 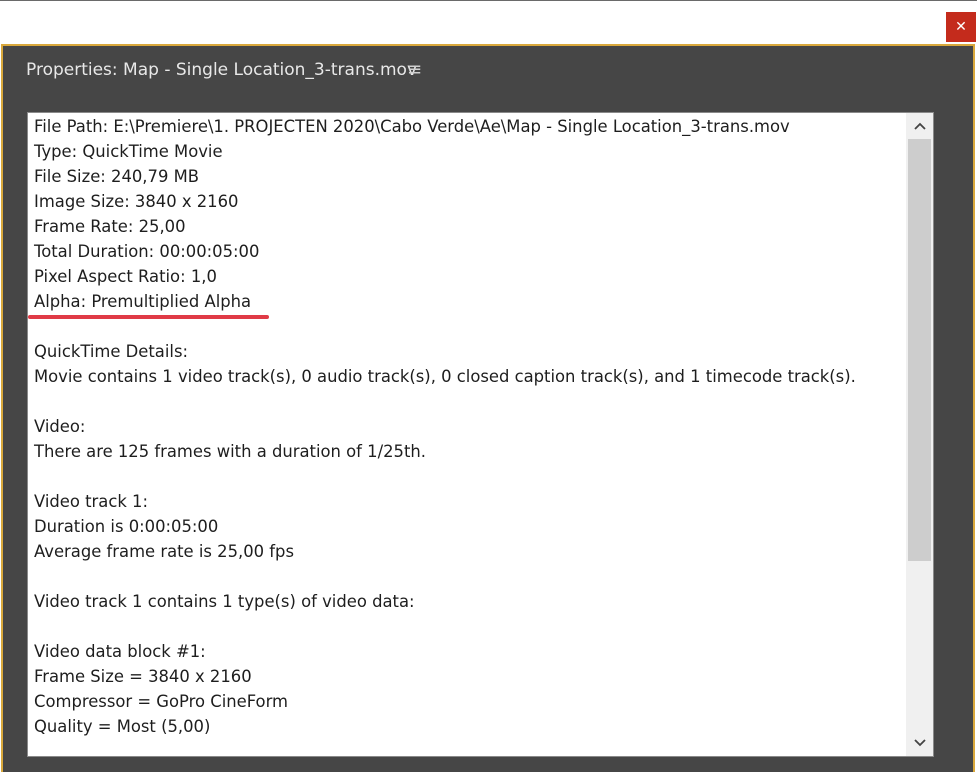 What do you see at coordinates (136, 201) in the screenshot?
I see `line-image-size: Image Size: 3840 x 2160` at bounding box center [136, 201].